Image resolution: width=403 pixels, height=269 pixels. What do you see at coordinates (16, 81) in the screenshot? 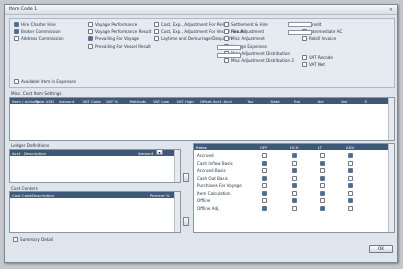
I see `available-checkbox` at bounding box center [16, 81].